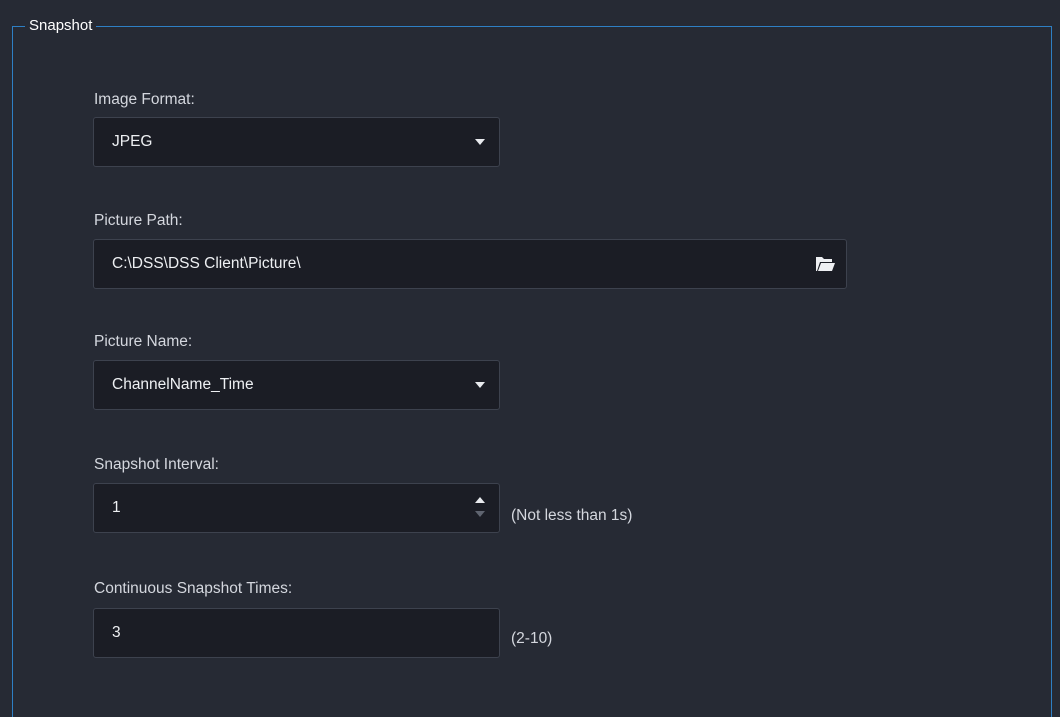 This screenshot has height=717, width=1060. I want to click on snapshot-interval-hint: (Not less than 1s), so click(572, 515).